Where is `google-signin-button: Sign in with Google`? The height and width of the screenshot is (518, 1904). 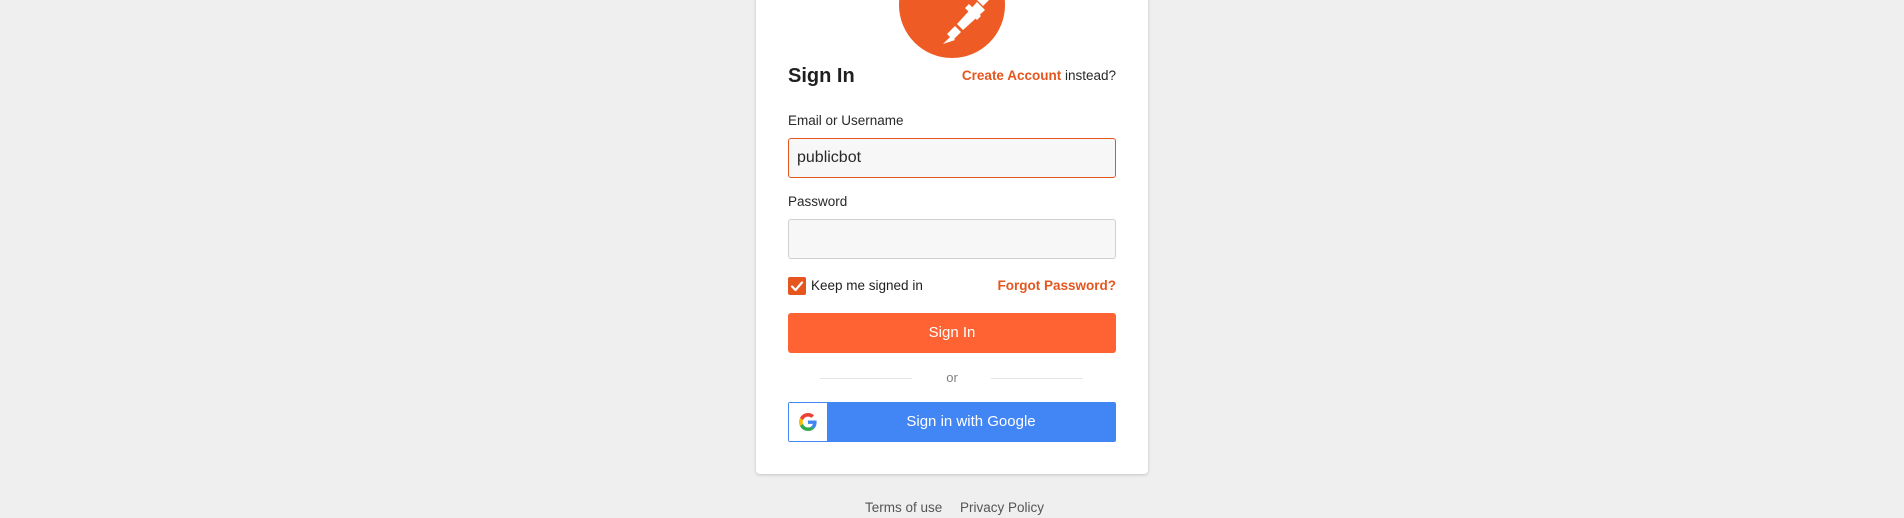
google-signin-button: Sign in with Google is located at coordinates (952, 422).